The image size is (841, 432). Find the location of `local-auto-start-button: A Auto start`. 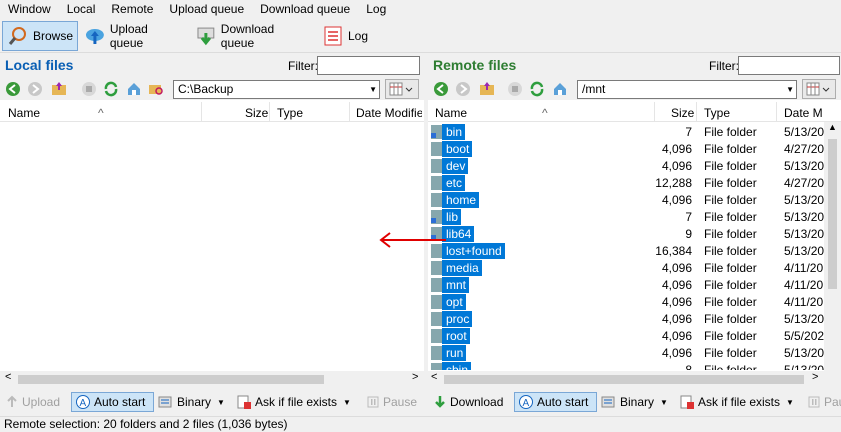

local-auto-start-button: A Auto start is located at coordinates (112, 402).